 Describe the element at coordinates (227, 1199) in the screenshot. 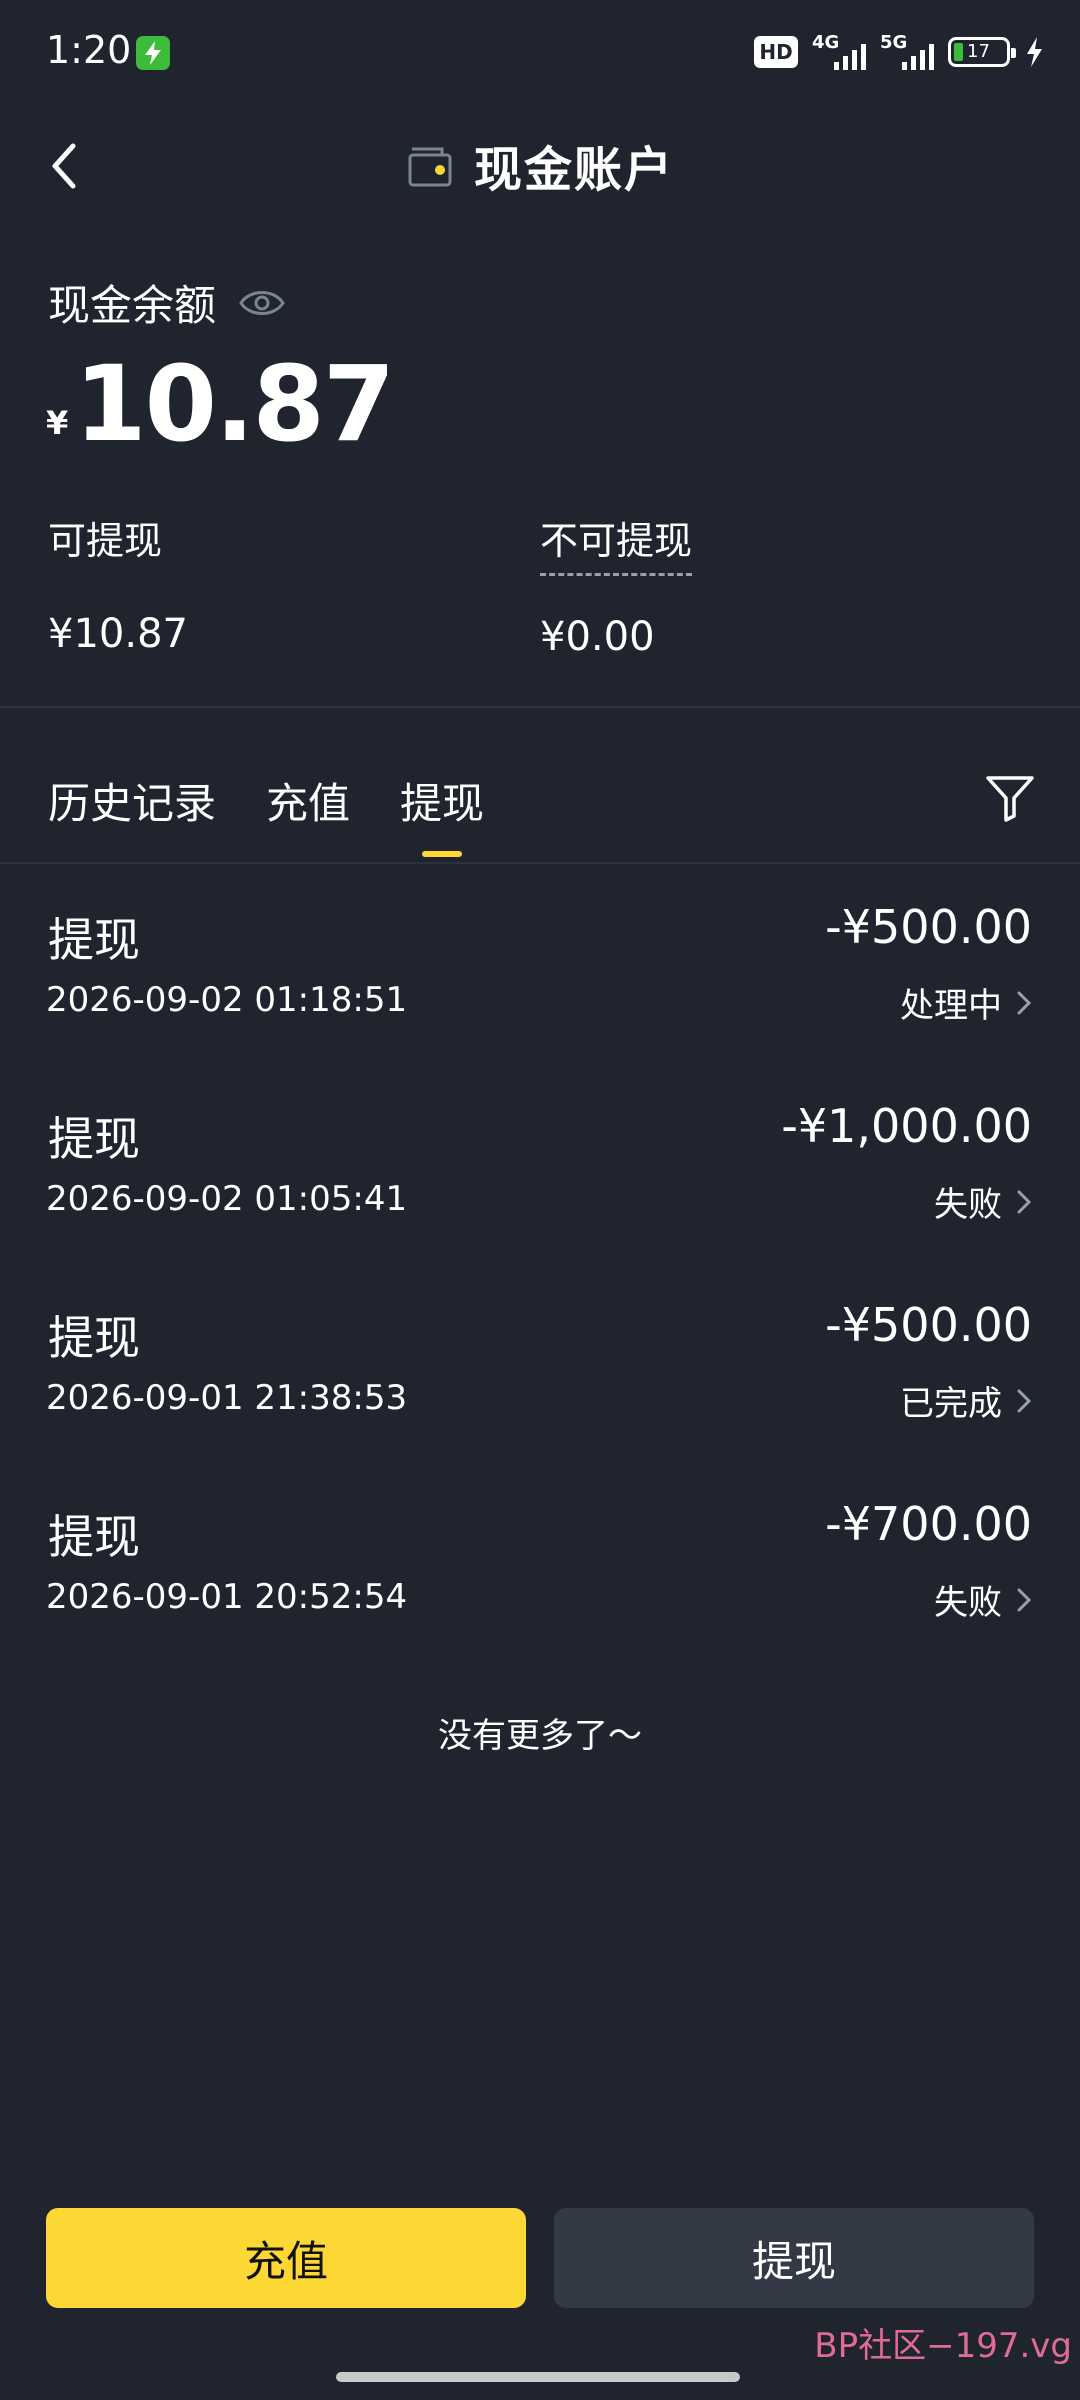

I see `record-time: 2026-09-02 01:05:41` at that location.